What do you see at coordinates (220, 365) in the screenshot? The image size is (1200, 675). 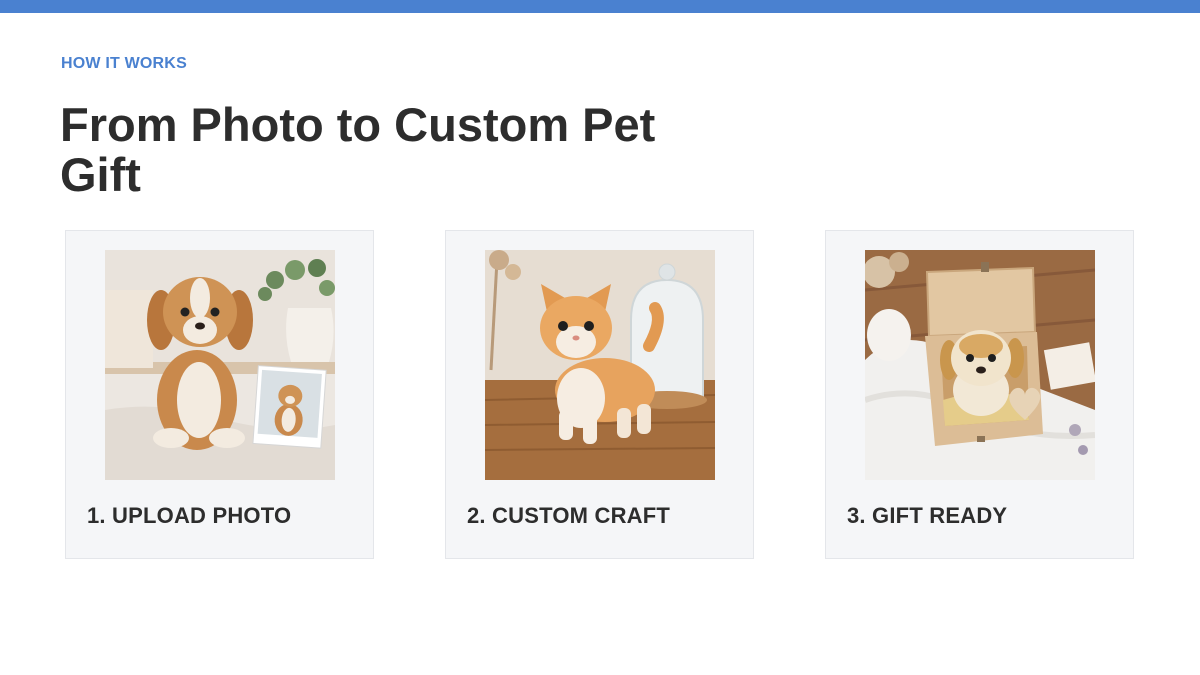 I see `felted-dog-photo` at bounding box center [220, 365].